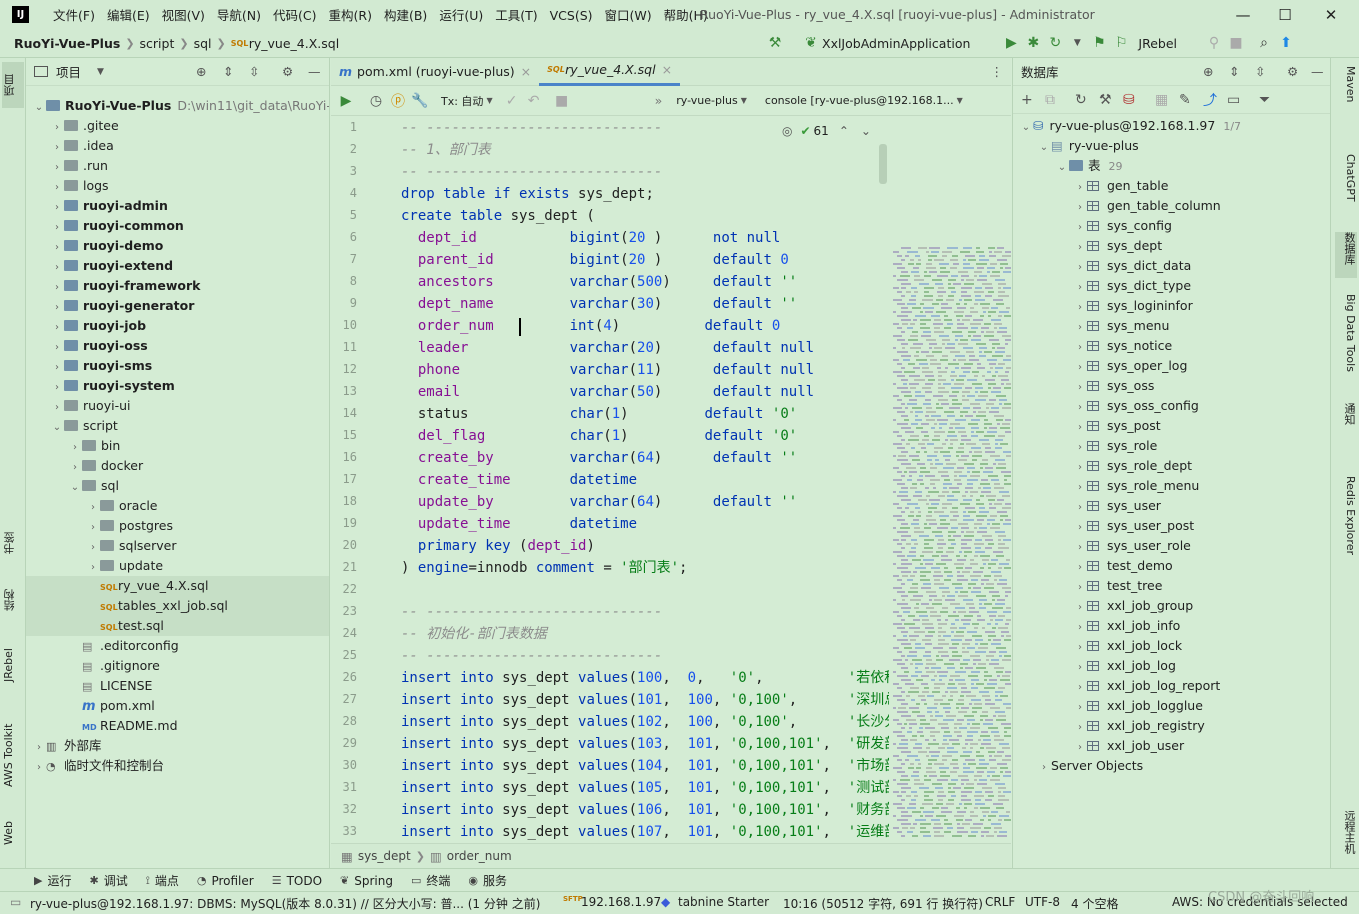  I want to click on status-line-separator: CRLF, so click(1000, 902).